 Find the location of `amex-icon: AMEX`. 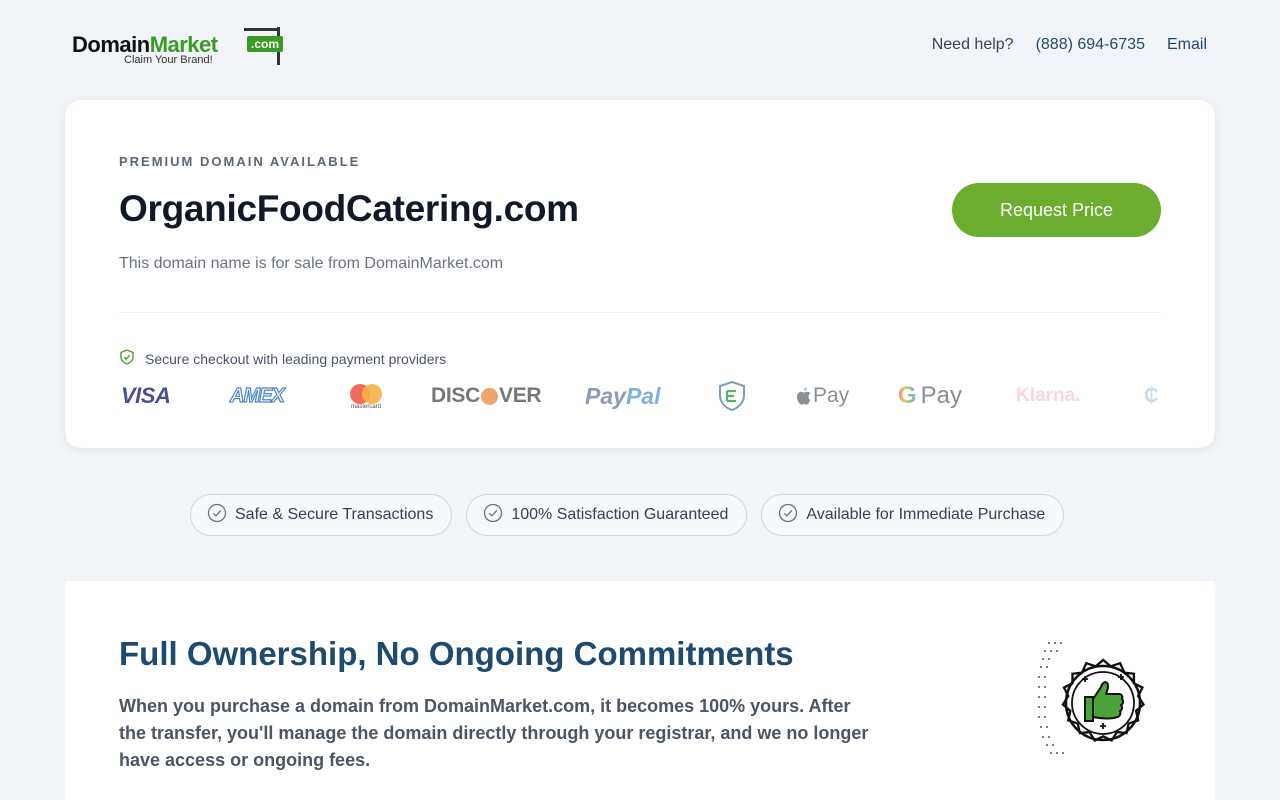

amex-icon: AMEX is located at coordinates (257, 396).